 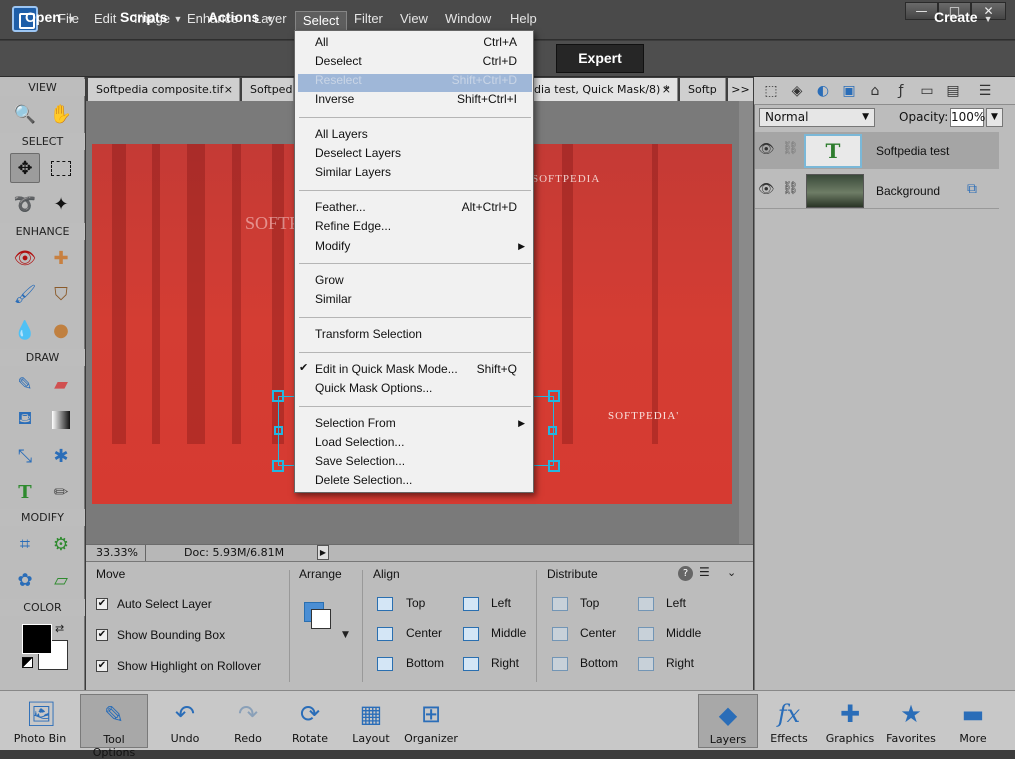 I want to click on type-tool-icon: T, so click(x=25, y=492).